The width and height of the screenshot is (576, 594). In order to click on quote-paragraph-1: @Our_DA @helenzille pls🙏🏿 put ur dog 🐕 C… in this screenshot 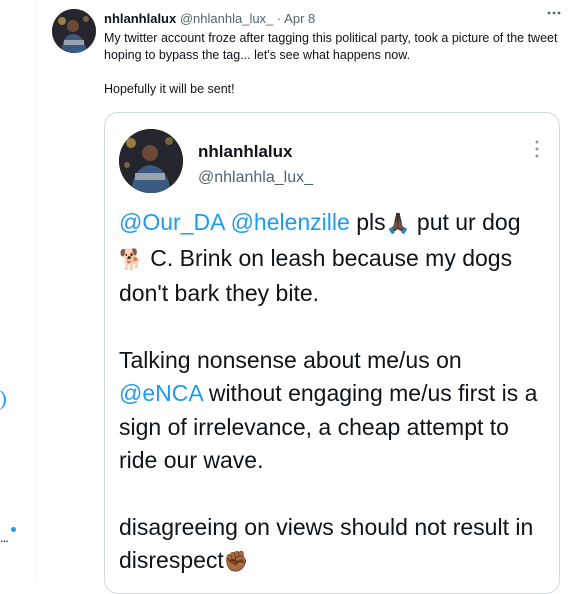, I will do `click(334, 258)`.